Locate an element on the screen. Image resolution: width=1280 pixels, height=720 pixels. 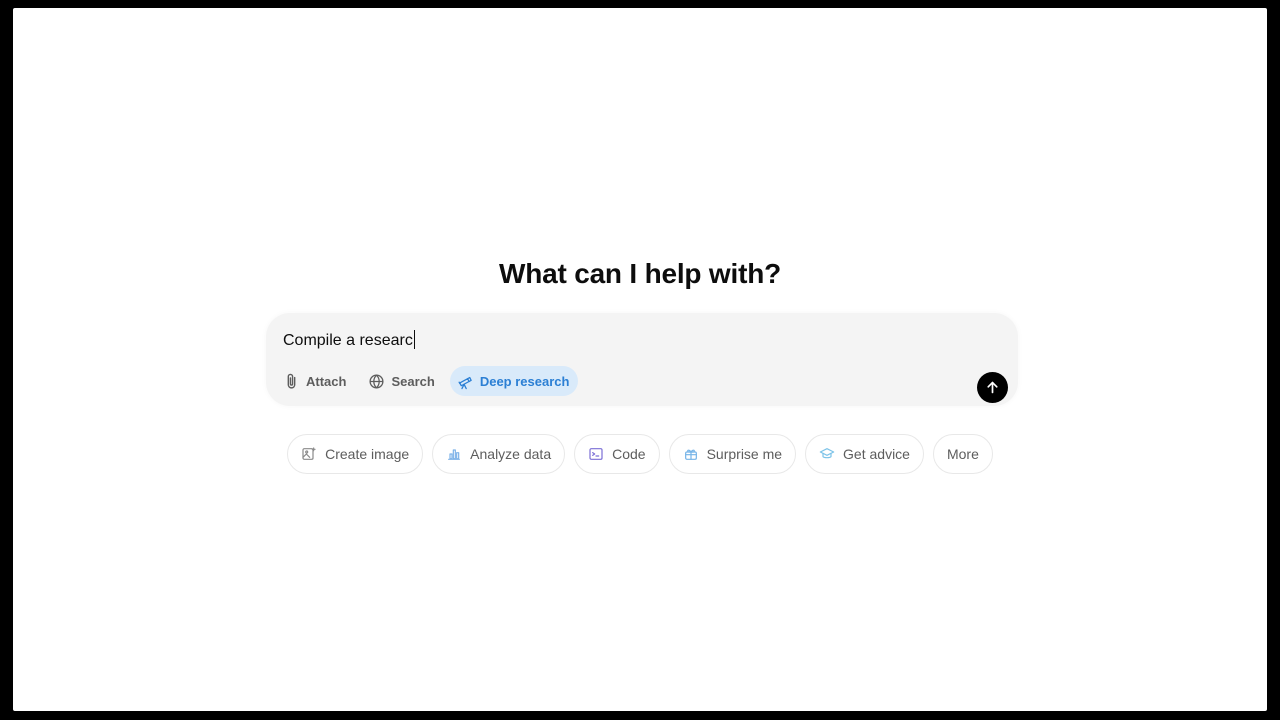
composer-tools: Attach Search Deep research is located at coordinates (427, 381).